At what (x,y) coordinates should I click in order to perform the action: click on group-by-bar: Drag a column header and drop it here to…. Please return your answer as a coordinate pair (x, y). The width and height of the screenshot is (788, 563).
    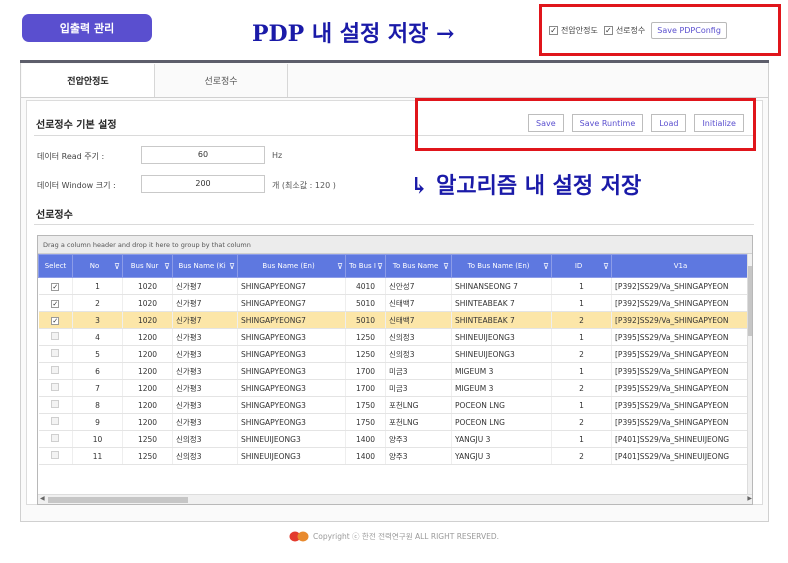
    Looking at the image, I should click on (395, 245).